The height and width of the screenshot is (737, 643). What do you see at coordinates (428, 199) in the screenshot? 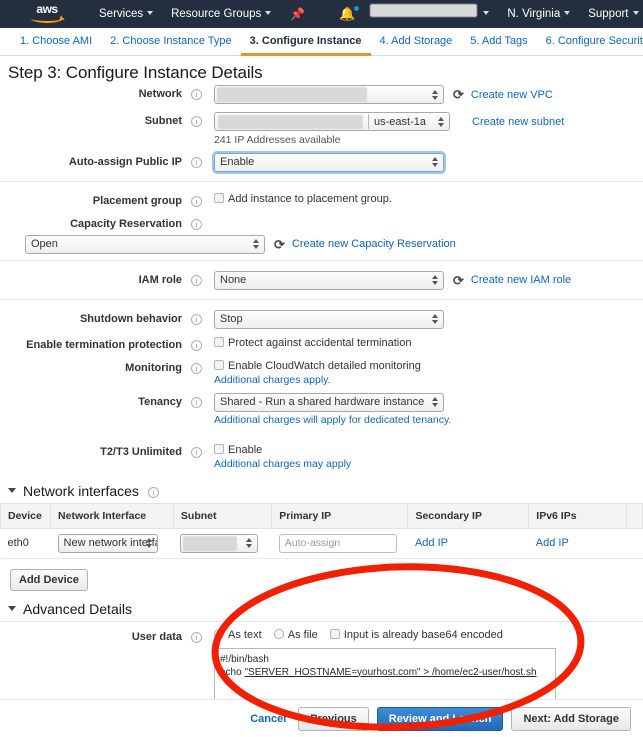
I see `placement-group-checkbox-row: Add instance to placement group.` at bounding box center [428, 199].